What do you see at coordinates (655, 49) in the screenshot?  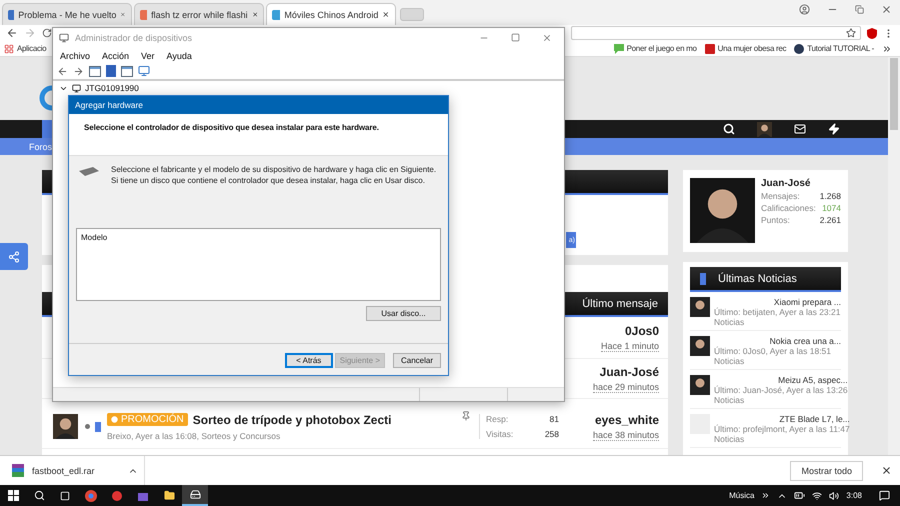 I see `bookmark: Poner el juego en mo` at bounding box center [655, 49].